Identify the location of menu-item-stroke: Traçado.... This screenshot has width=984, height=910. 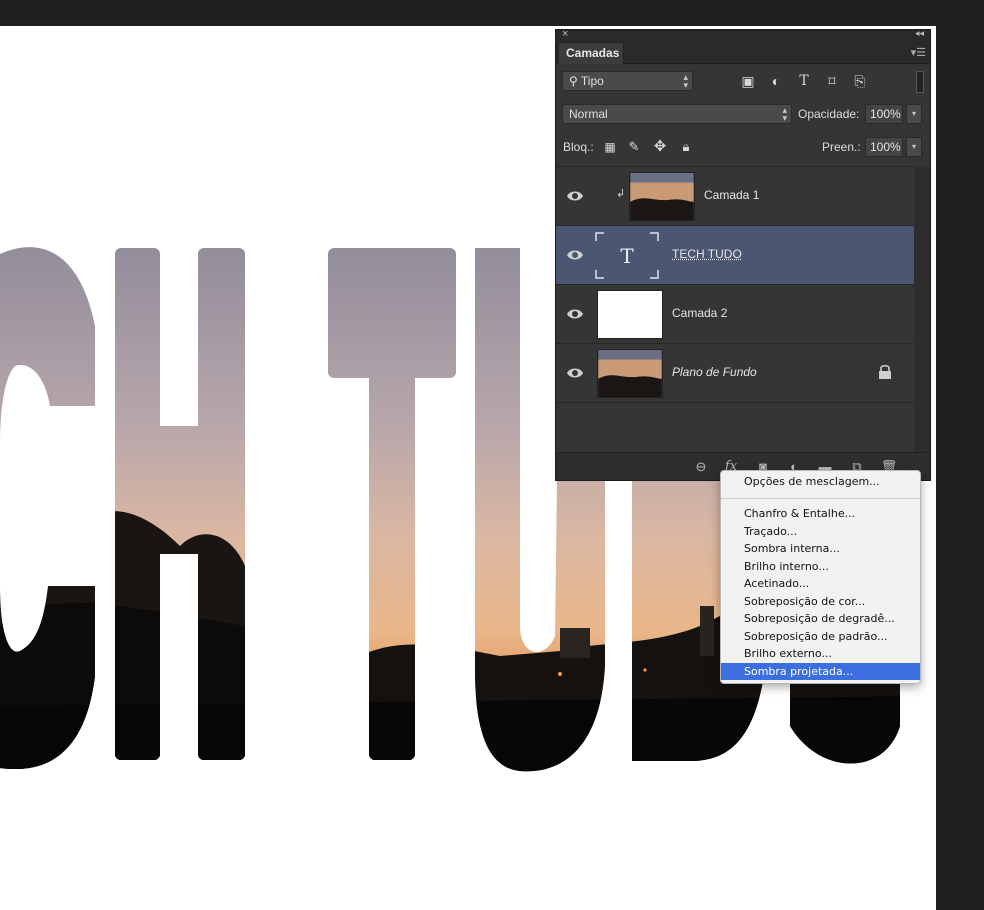
(820, 532).